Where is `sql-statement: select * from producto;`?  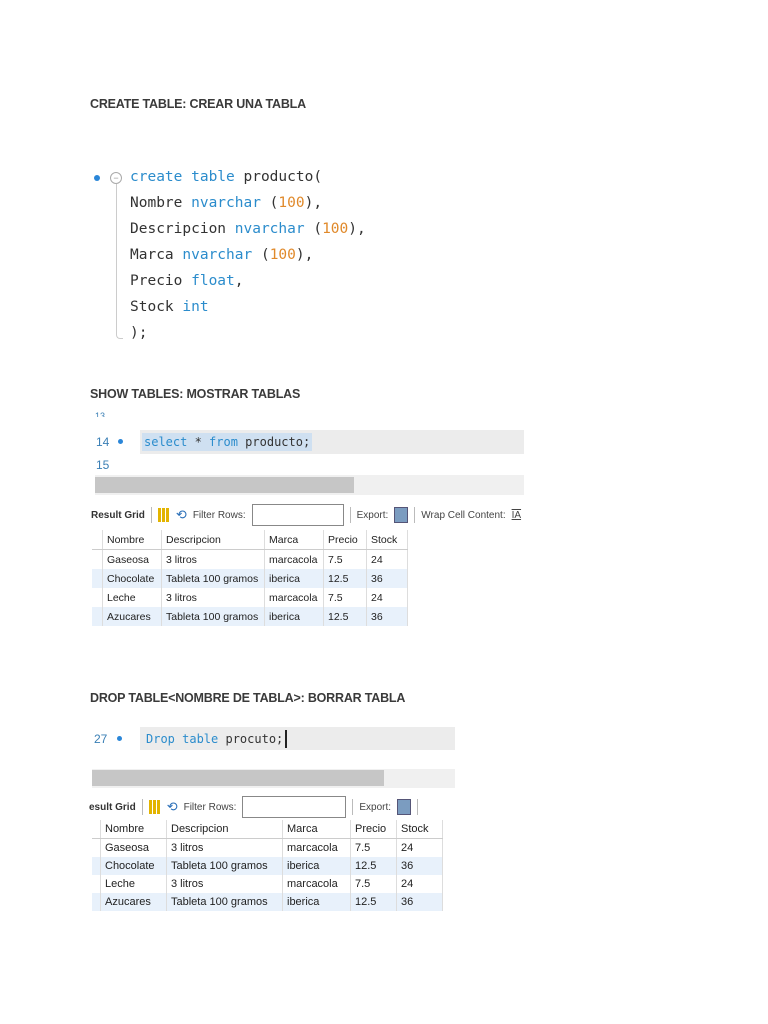 sql-statement: select * from producto; is located at coordinates (227, 442).